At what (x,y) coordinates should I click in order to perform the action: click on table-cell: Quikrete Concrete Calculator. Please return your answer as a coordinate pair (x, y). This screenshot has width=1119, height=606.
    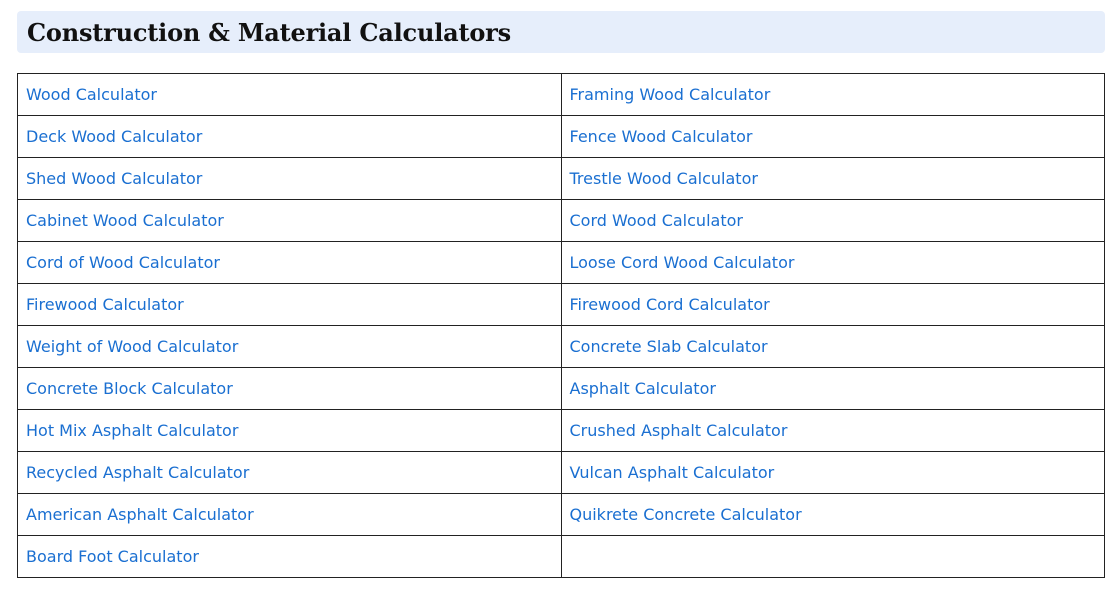
    Looking at the image, I should click on (832, 514).